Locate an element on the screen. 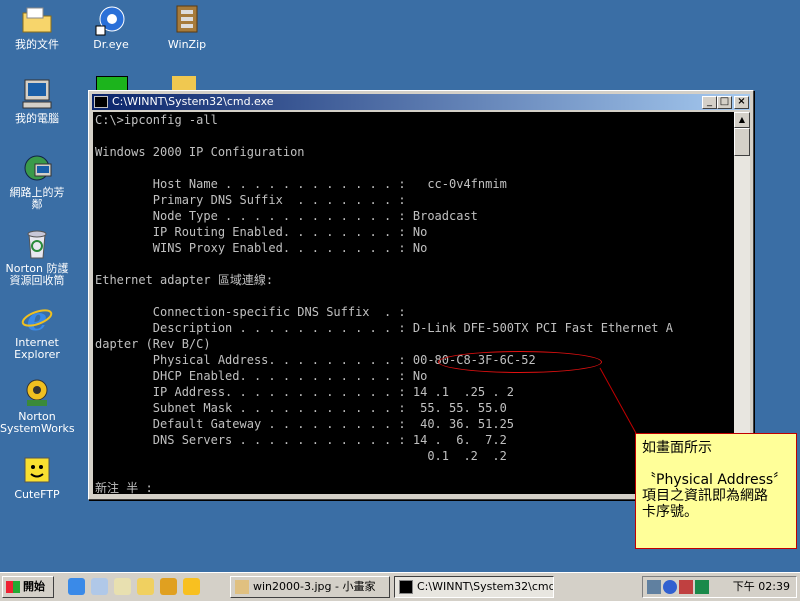 The image size is (800, 601). explorer-quicklaunch-icon is located at coordinates (99, 586).